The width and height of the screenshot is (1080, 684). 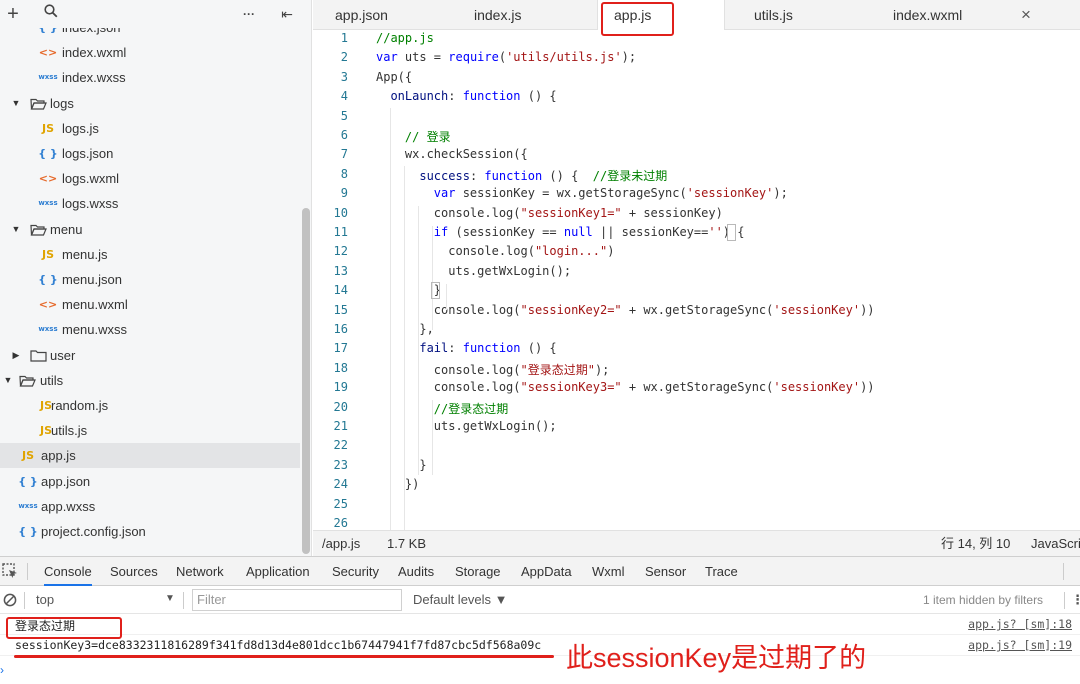 What do you see at coordinates (150, 430) in the screenshot?
I see `tree-file: JS utils.js` at bounding box center [150, 430].